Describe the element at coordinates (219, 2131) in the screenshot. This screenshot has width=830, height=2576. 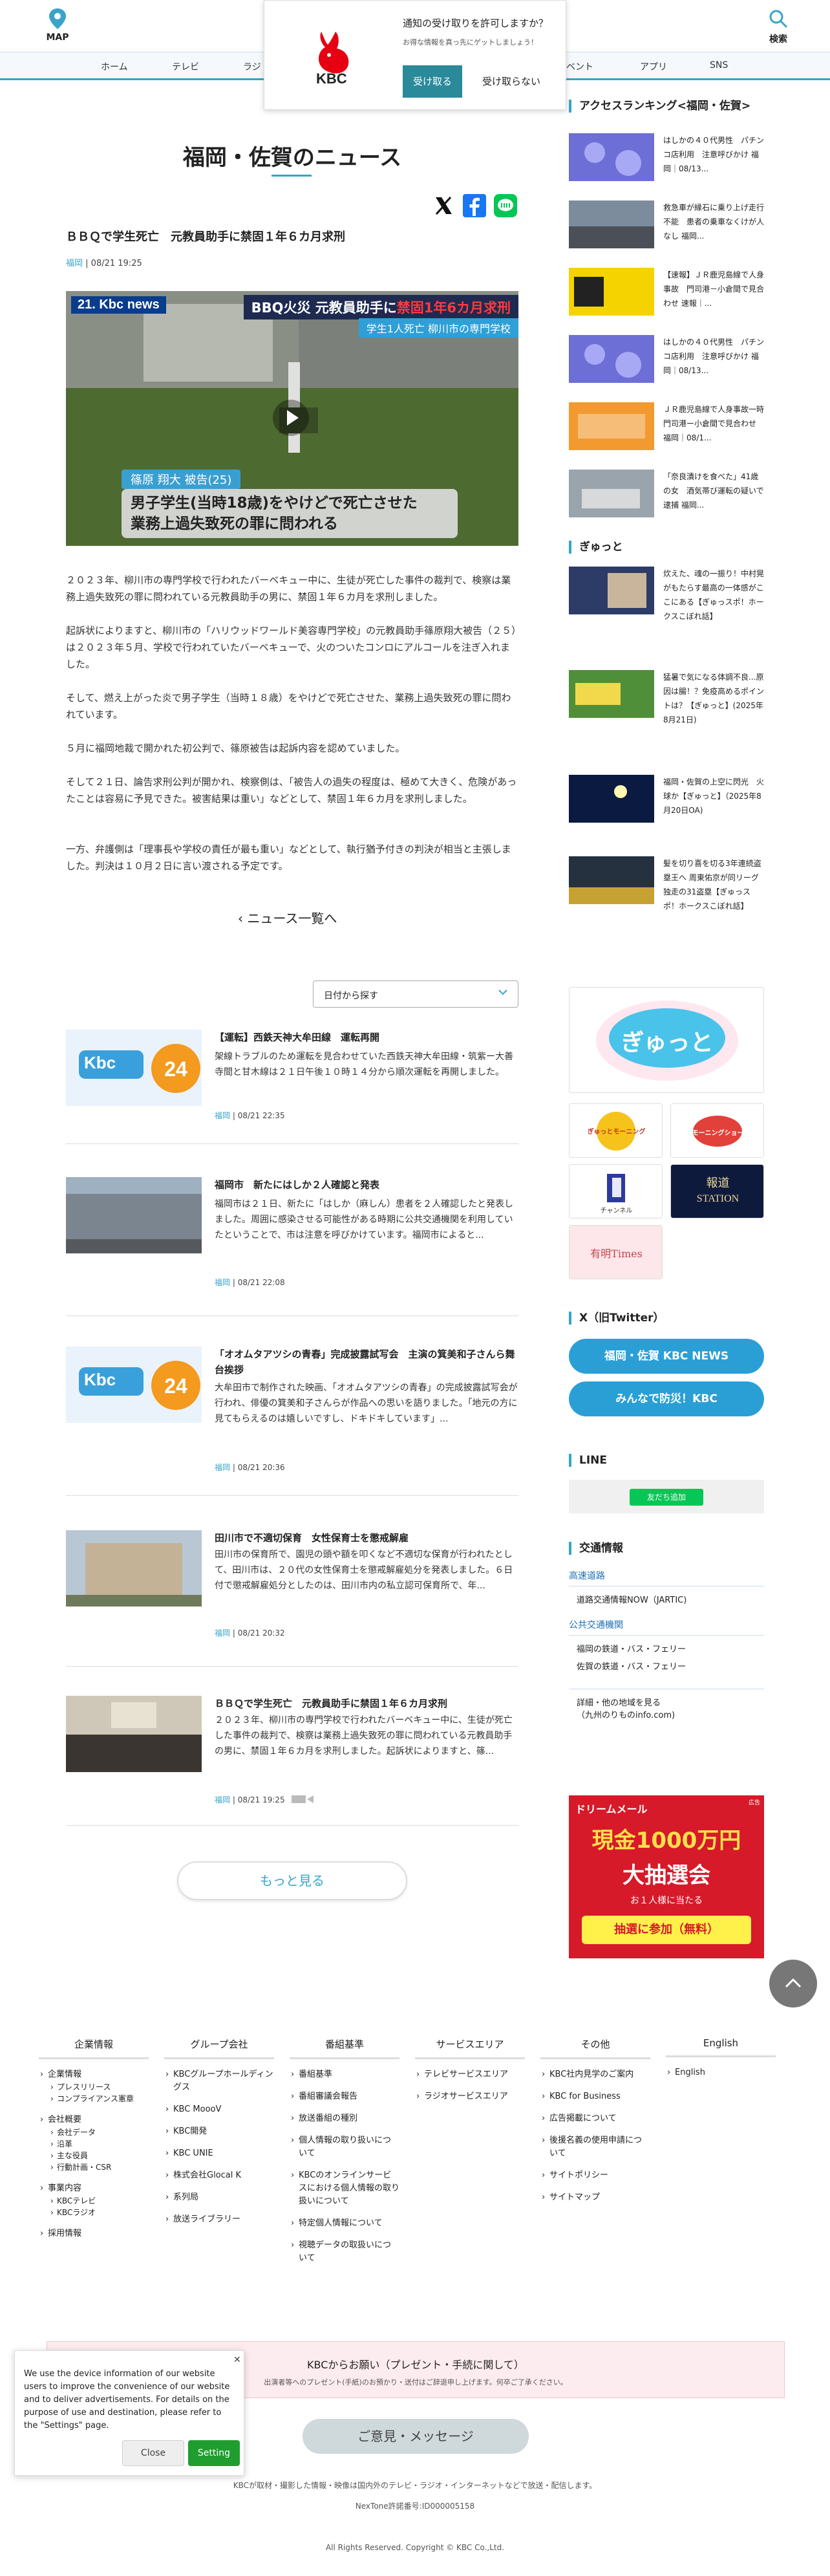
I see `footer-link: KBC開発` at that location.